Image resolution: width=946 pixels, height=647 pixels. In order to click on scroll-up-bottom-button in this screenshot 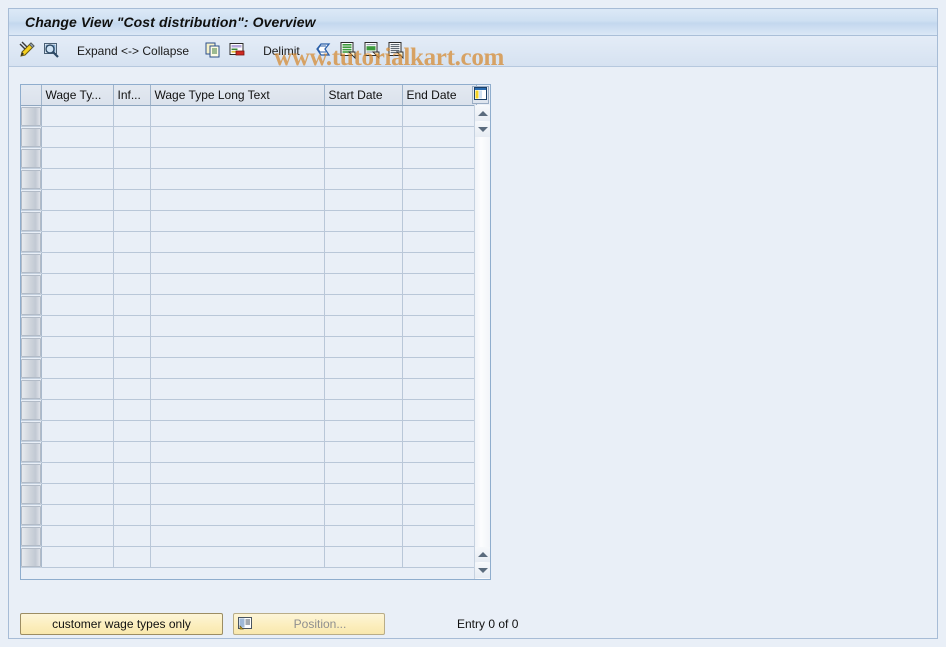, I will do `click(482, 554)`.